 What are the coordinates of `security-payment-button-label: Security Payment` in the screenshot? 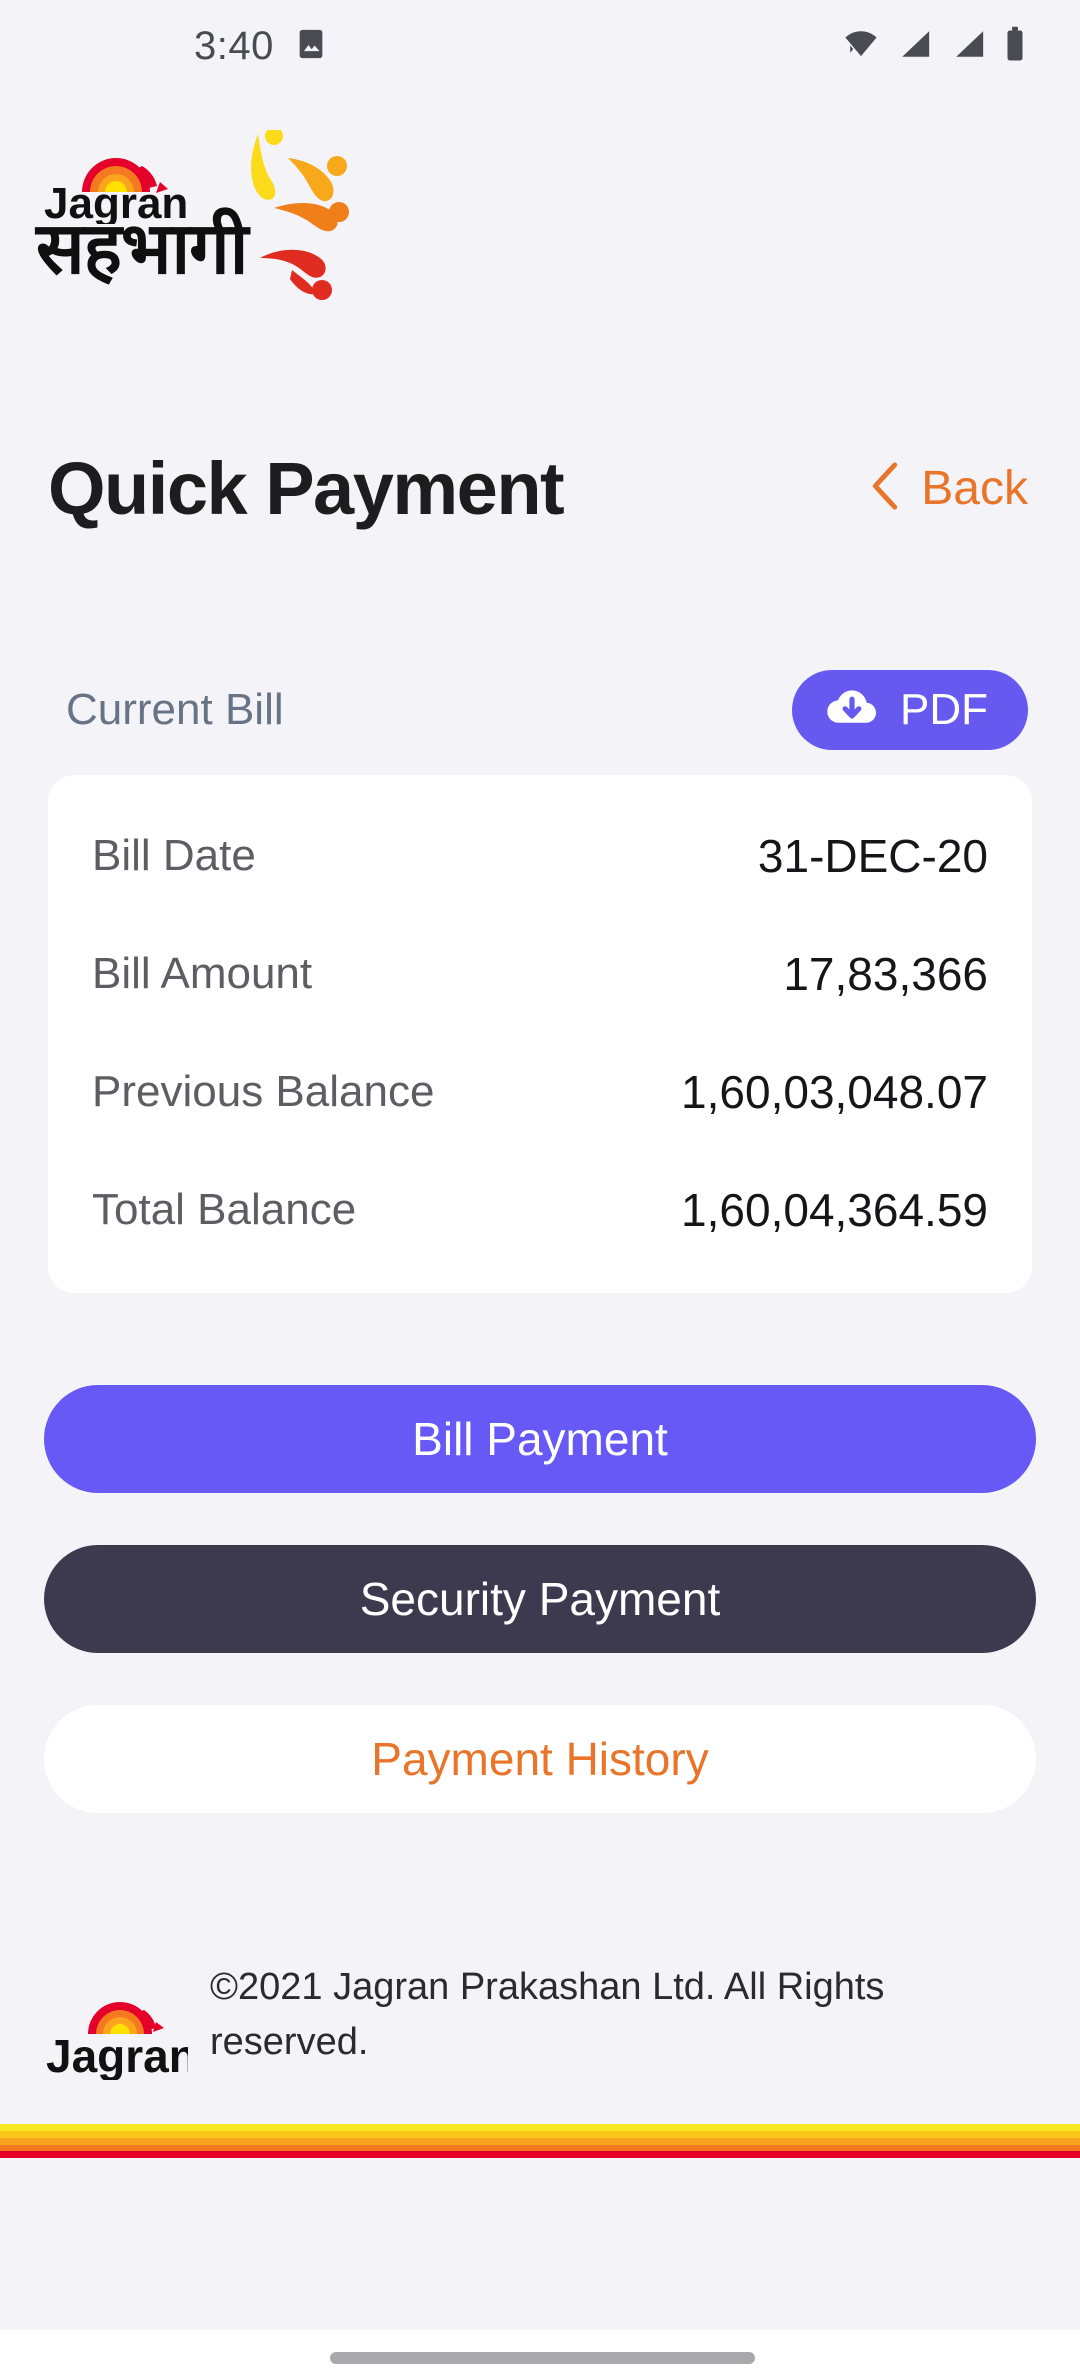 It's located at (540, 1599).